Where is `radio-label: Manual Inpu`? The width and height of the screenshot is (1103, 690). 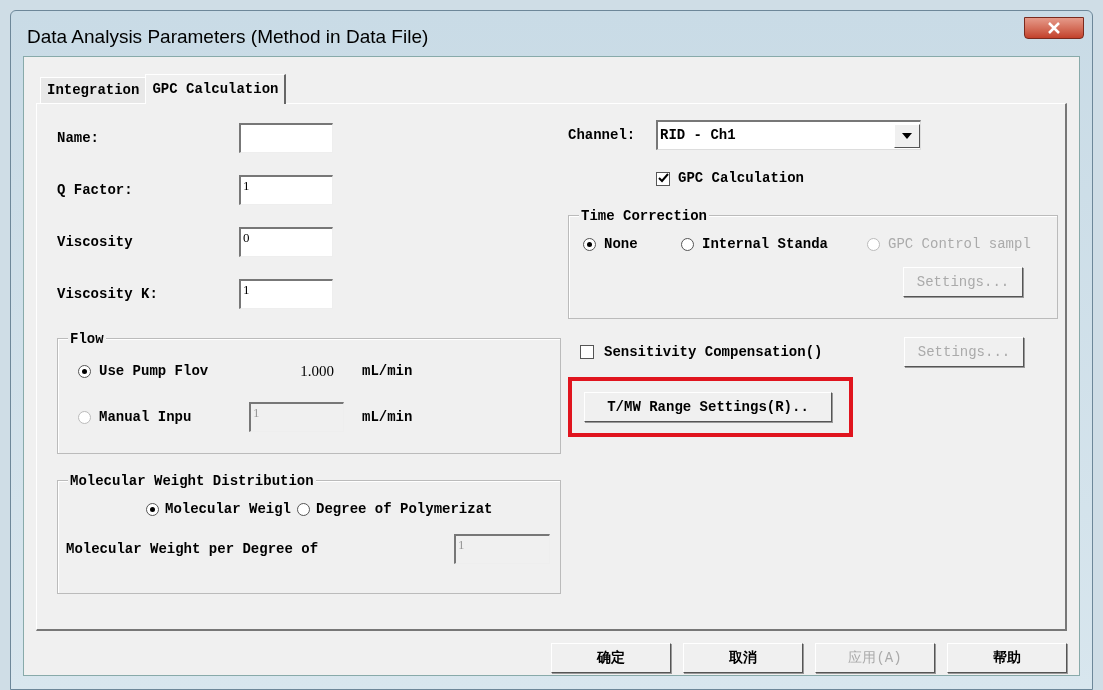
radio-label: Manual Inpu is located at coordinates (146, 417).